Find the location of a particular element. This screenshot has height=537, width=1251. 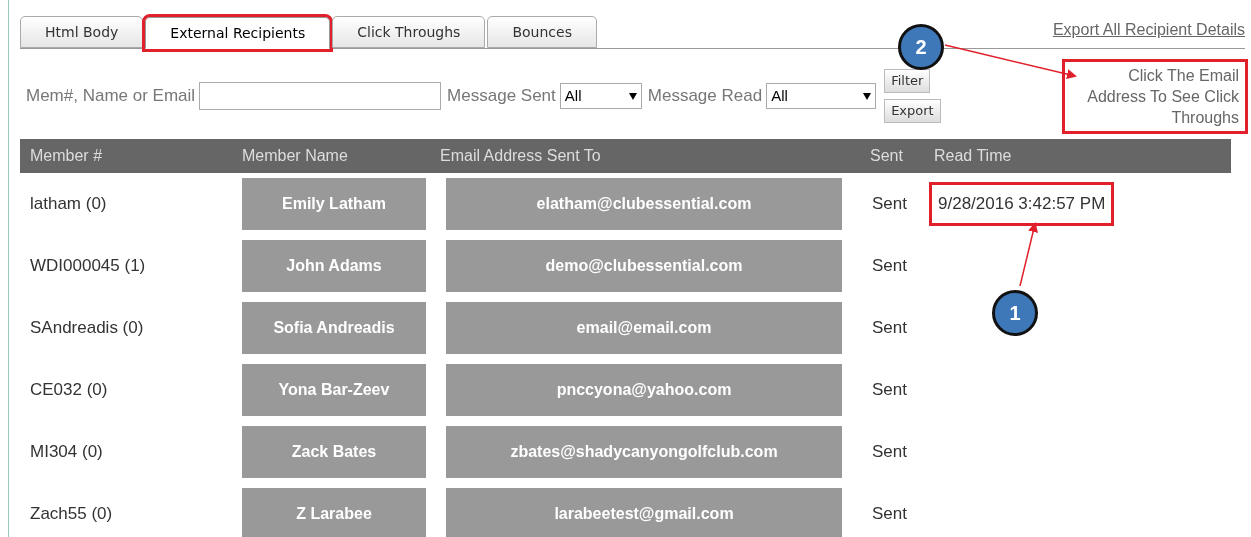

member-name-button: John Adams is located at coordinates (334, 266).